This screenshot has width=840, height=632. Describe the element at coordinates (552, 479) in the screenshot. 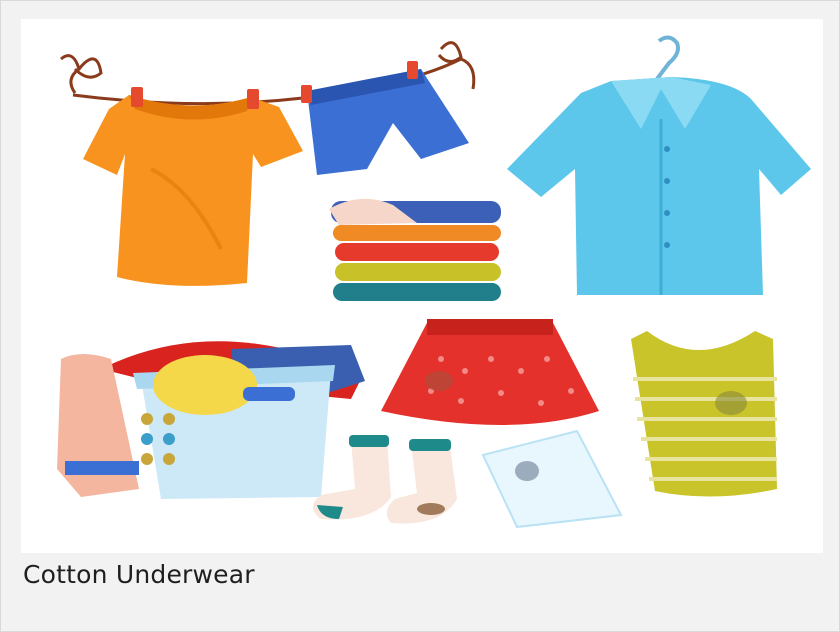

I see `stained-handkerchief` at that location.